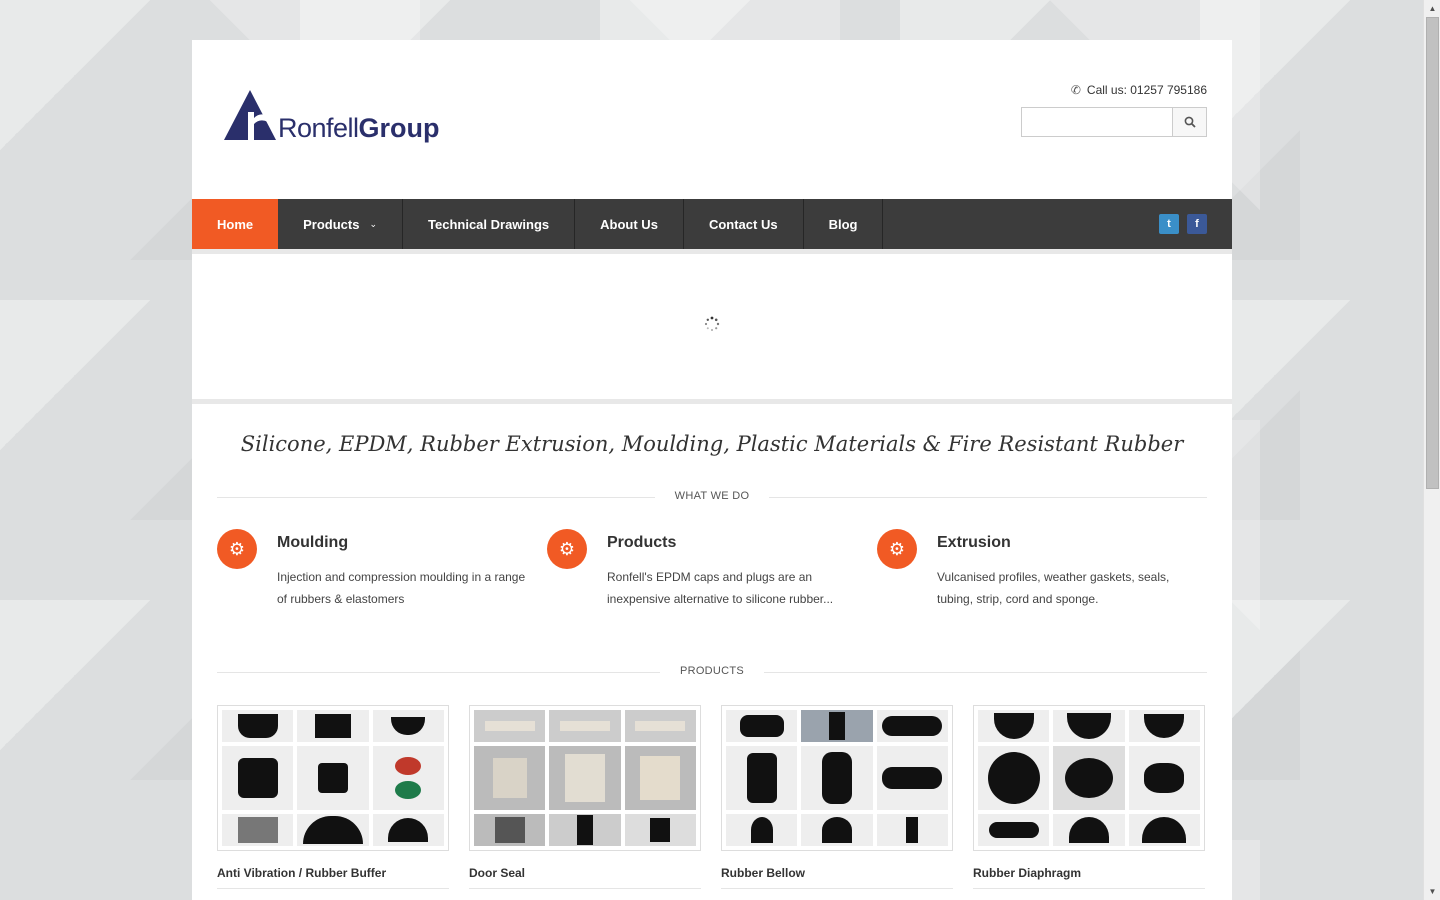 This screenshot has height=900, width=1440. I want to click on product-card-anti-vibration: Anti Vibration / Rubber Buffer, so click(333, 797).